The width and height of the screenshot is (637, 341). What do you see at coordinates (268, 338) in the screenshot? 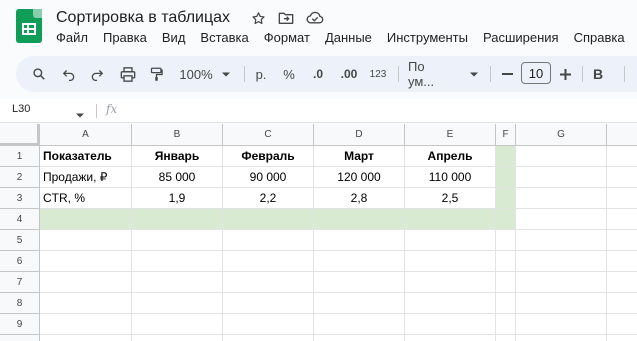
I see `cell-c10` at bounding box center [268, 338].